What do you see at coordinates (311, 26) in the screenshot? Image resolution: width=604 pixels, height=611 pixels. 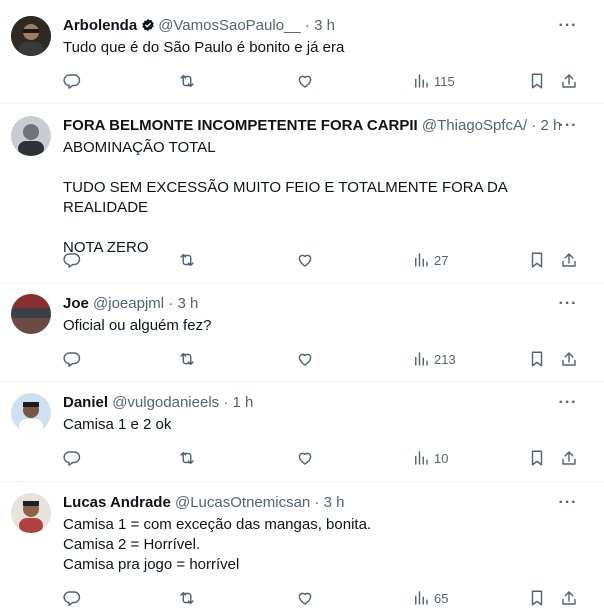 I see `tweet-header: Arbolenda @VamosSaoPaulo__ · 3 h` at bounding box center [311, 26].